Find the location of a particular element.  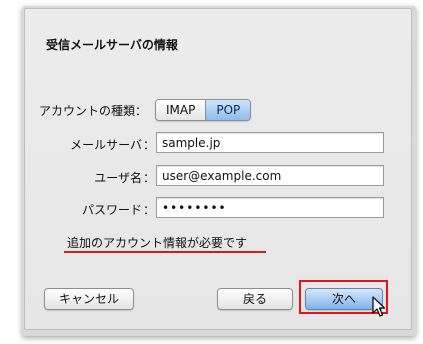

password-colon: ： is located at coordinates (149, 210).